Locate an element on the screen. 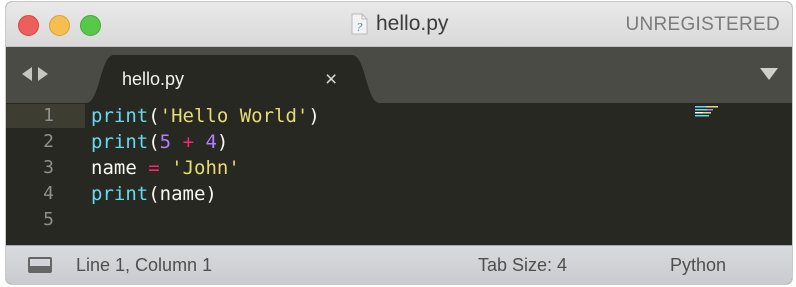  minimize-window-button is located at coordinates (59, 25).